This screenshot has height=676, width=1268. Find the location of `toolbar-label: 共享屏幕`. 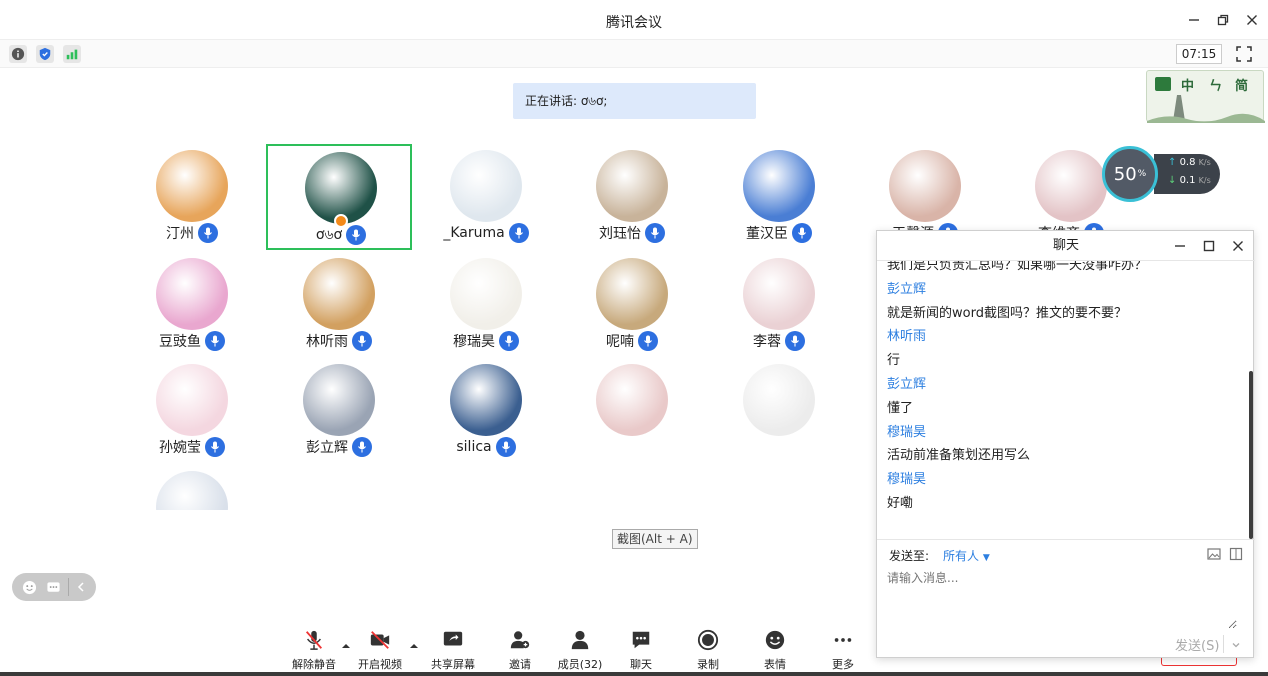

toolbar-label: 共享屏幕 is located at coordinates (453, 664).